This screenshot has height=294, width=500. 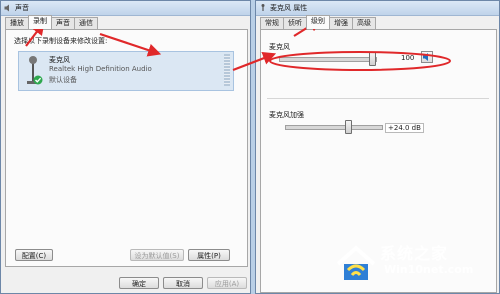 What do you see at coordinates (227, 70) in the screenshot?
I see `level-meter` at bounding box center [227, 70].